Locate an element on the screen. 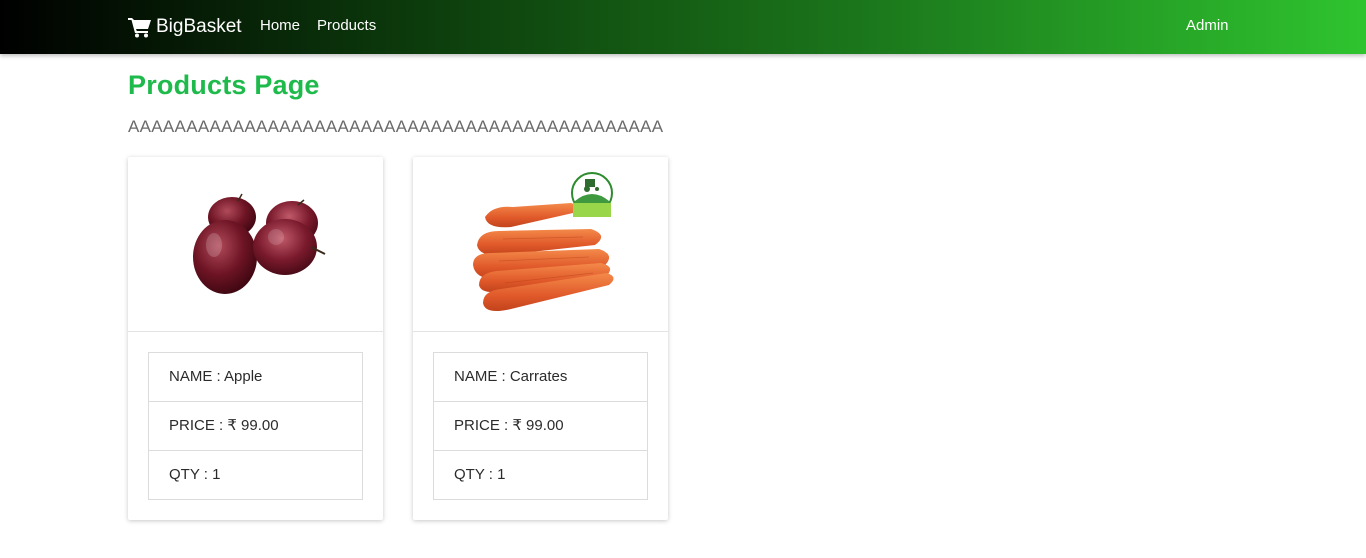 Image resolution: width=1366 pixels, height=558 pixels. product-name: NAME : Carrates is located at coordinates (540, 377).